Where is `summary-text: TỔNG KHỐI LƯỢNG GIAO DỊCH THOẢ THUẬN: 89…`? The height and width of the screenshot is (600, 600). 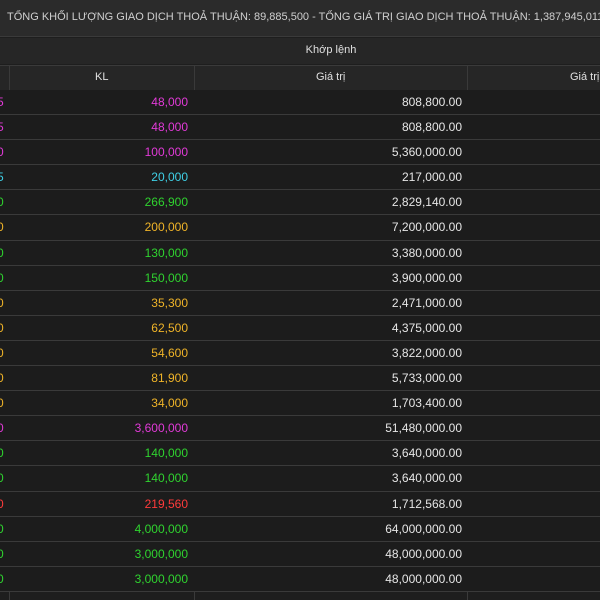
summary-text: TỔNG KHỐI LƯỢNG GIAO DỊCH THOẢ THUẬN: 89… is located at coordinates (303, 17).